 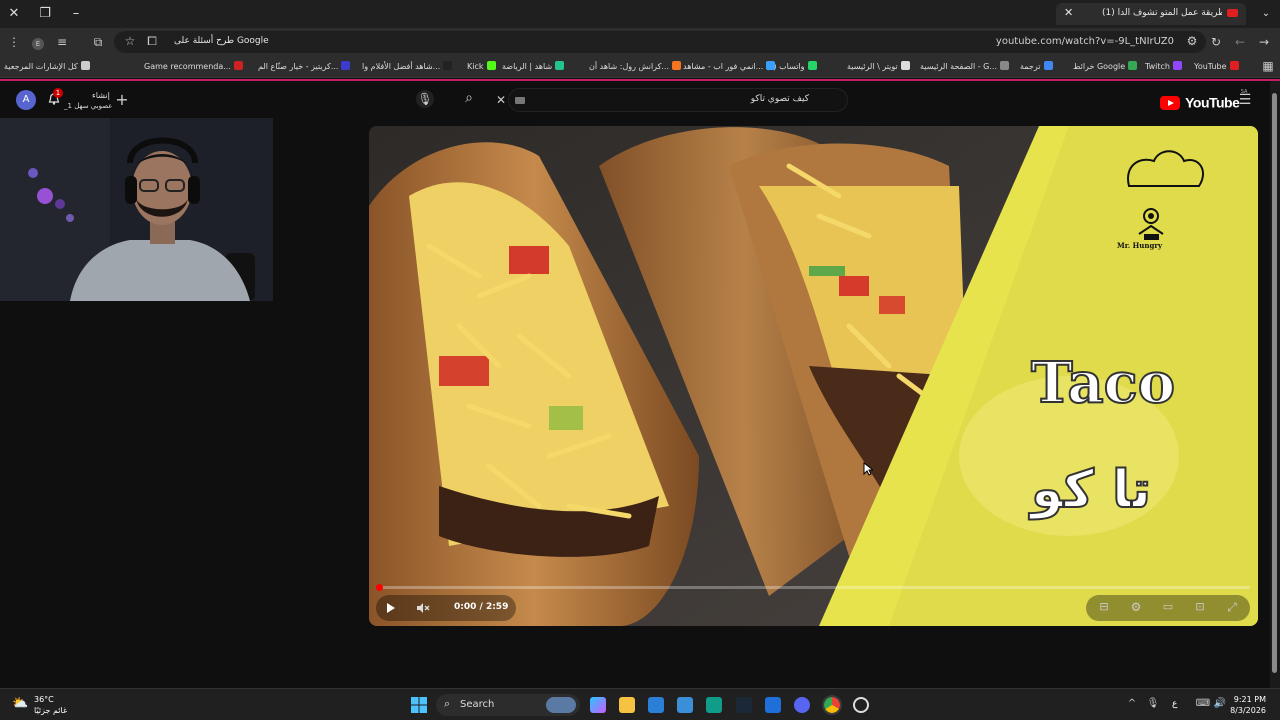 What do you see at coordinates (76, 14) in the screenshot?
I see `minimize-window-icon: –` at bounding box center [76, 14].